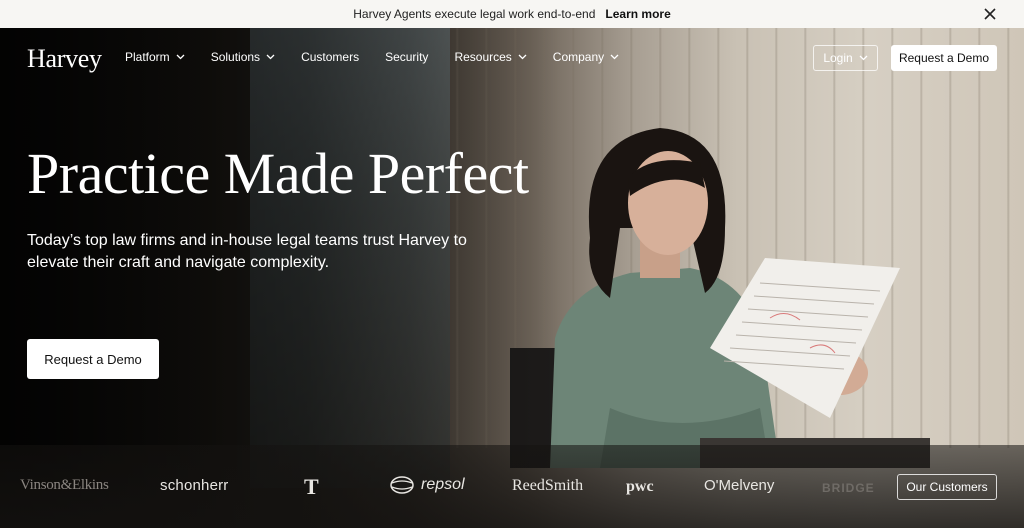  I want to click on repsol-mark-icon, so click(402, 485).